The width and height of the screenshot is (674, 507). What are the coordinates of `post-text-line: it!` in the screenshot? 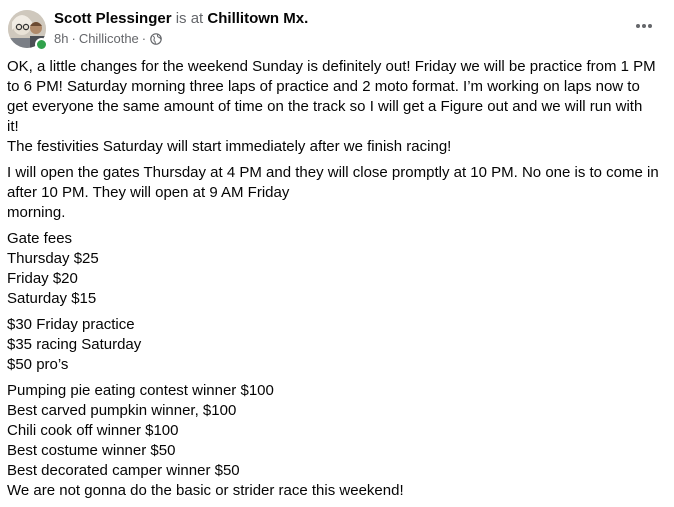 It's located at (13, 126).